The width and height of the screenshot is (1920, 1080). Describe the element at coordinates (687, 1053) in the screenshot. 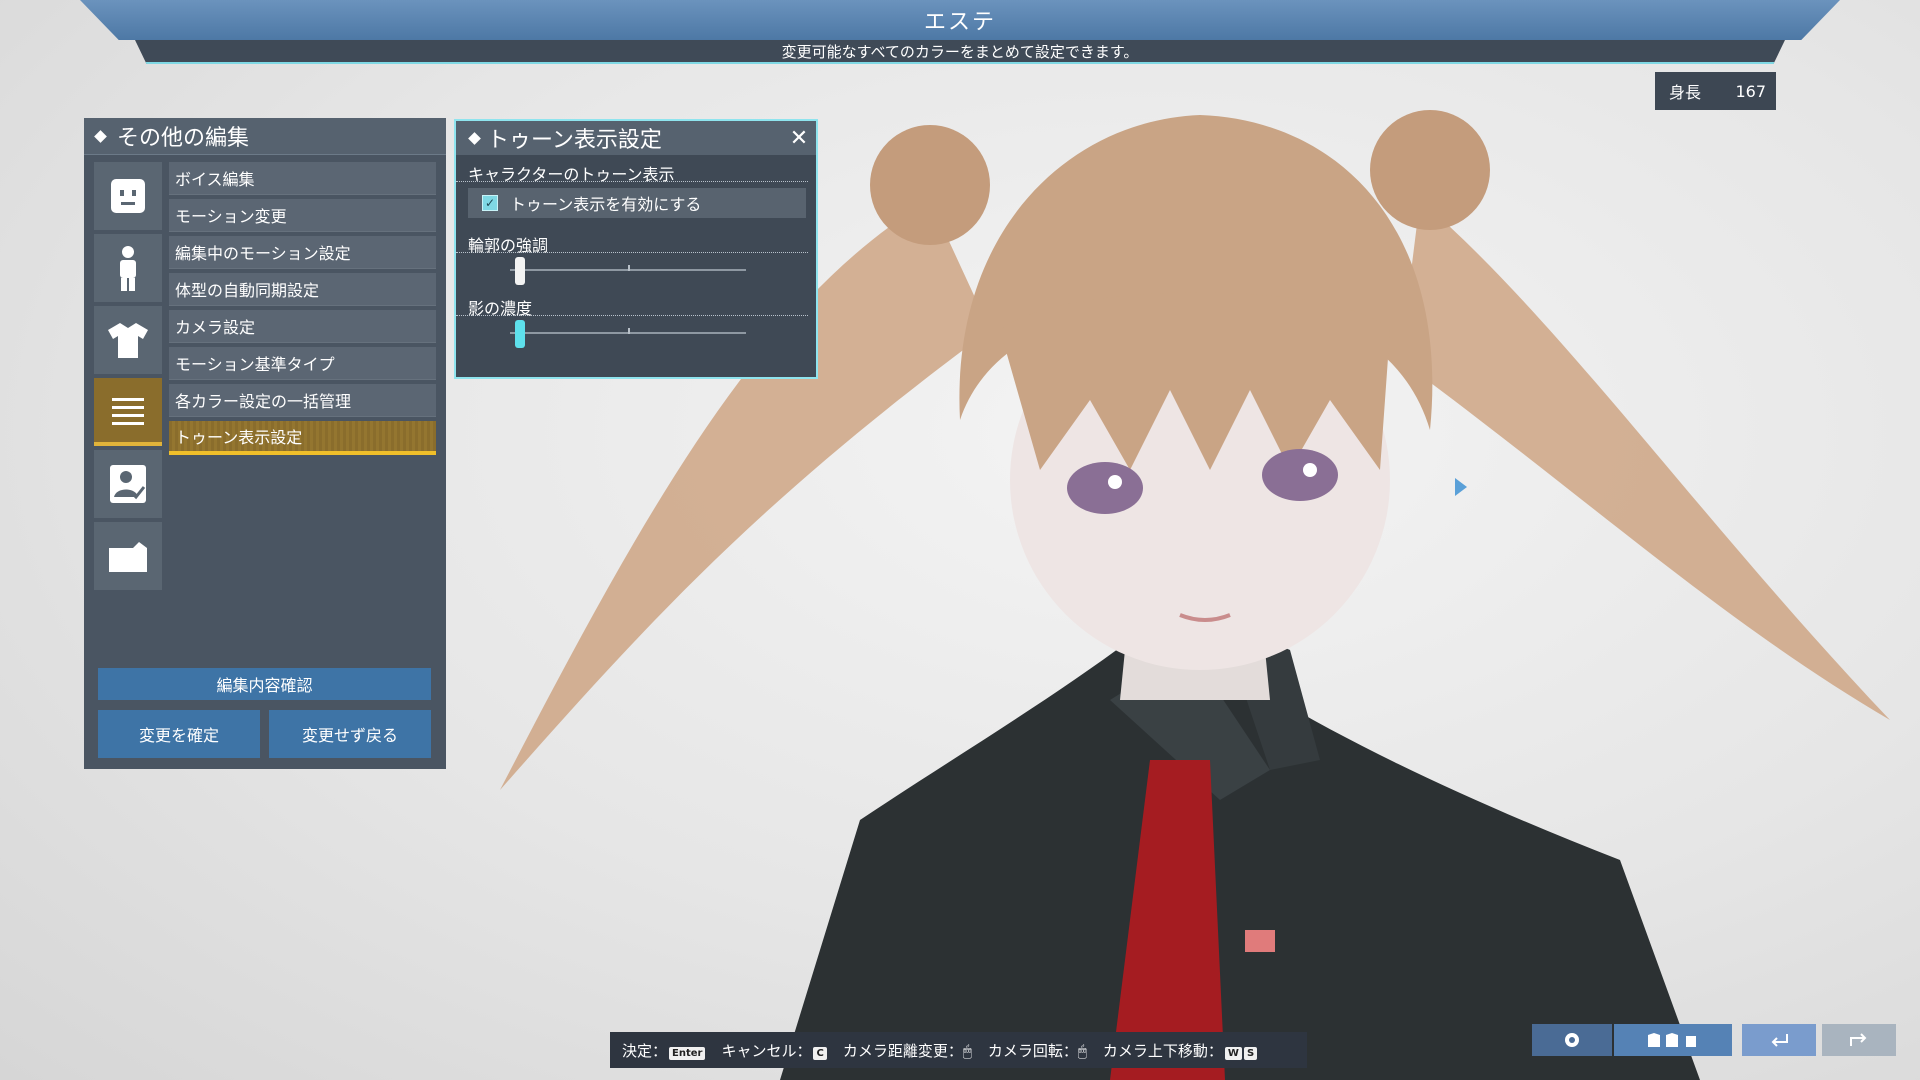

I see `enter-key-icon: Enter` at that location.